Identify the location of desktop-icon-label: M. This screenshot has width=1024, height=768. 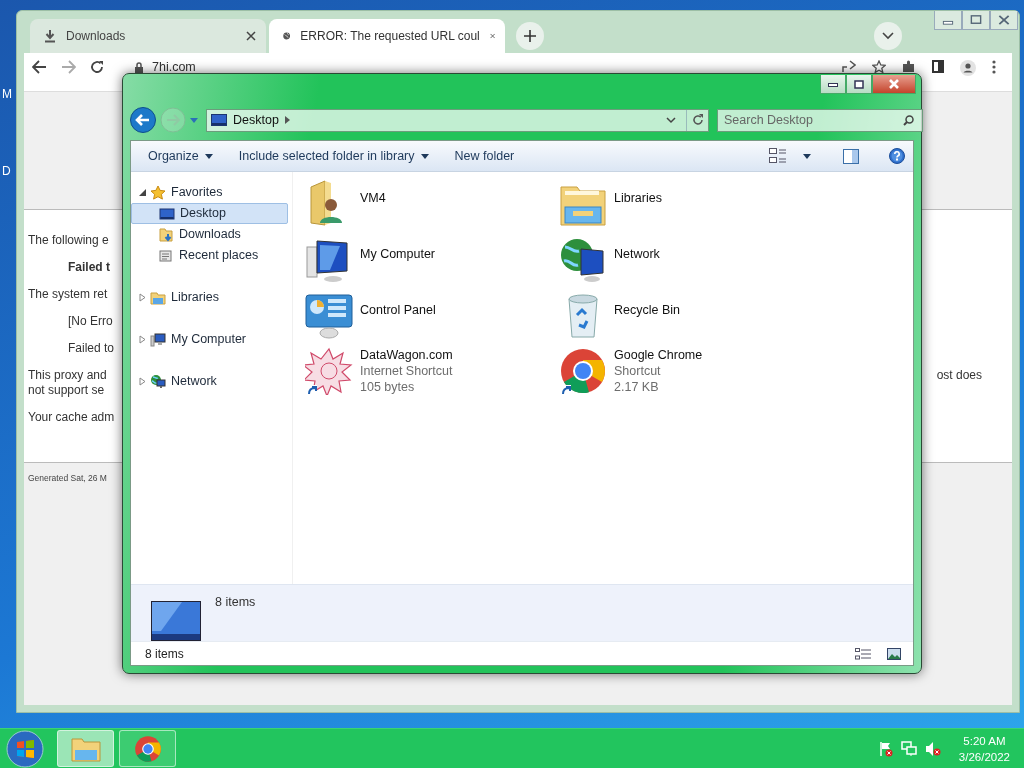
(7, 94).